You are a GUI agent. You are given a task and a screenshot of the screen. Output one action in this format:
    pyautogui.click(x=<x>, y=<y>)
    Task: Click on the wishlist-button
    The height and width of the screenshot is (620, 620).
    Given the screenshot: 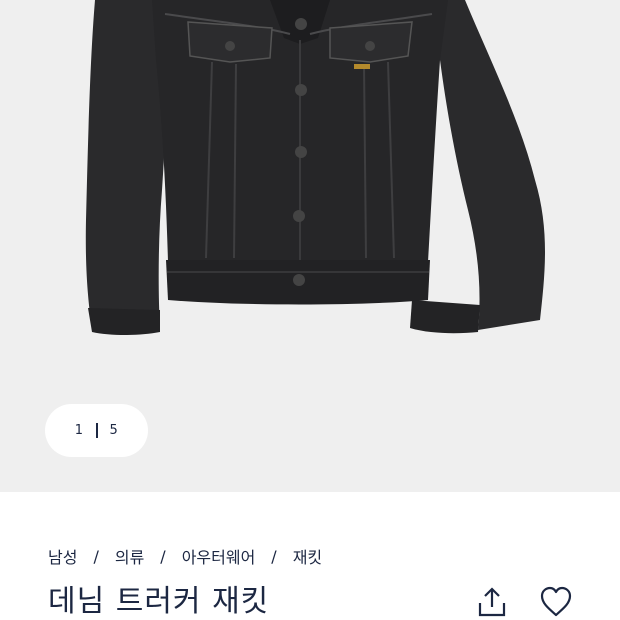 What is the action you would take?
    pyautogui.click(x=556, y=602)
    